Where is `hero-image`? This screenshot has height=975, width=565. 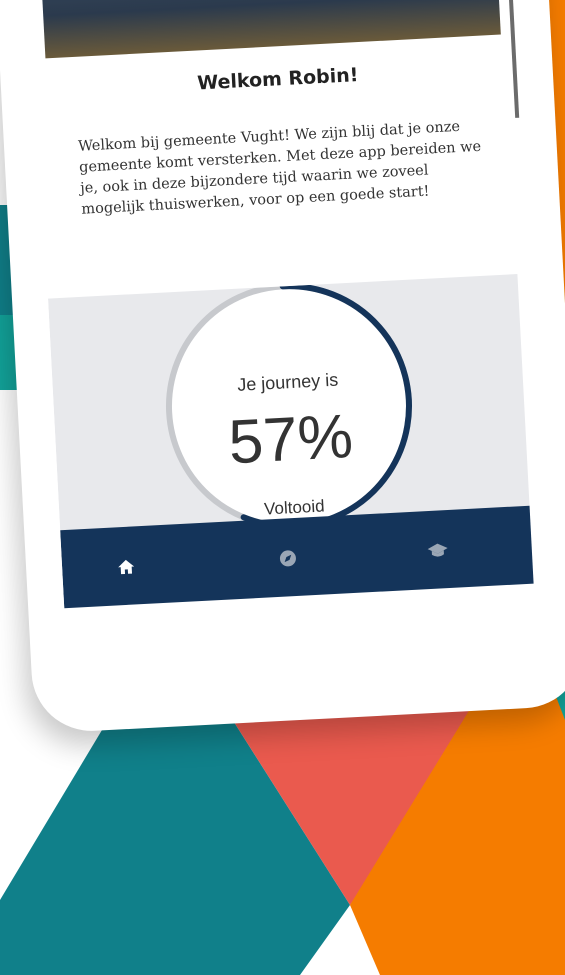 hero-image is located at coordinates (270, 29).